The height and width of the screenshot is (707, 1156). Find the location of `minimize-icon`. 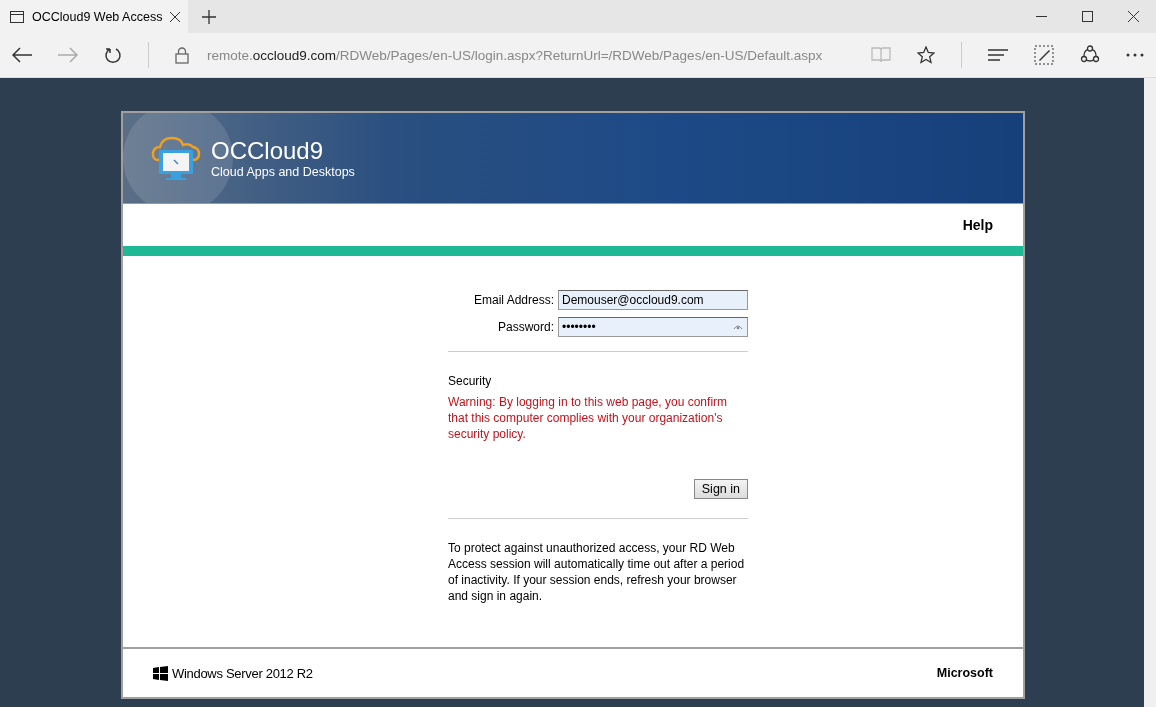

minimize-icon is located at coordinates (1041, 16).